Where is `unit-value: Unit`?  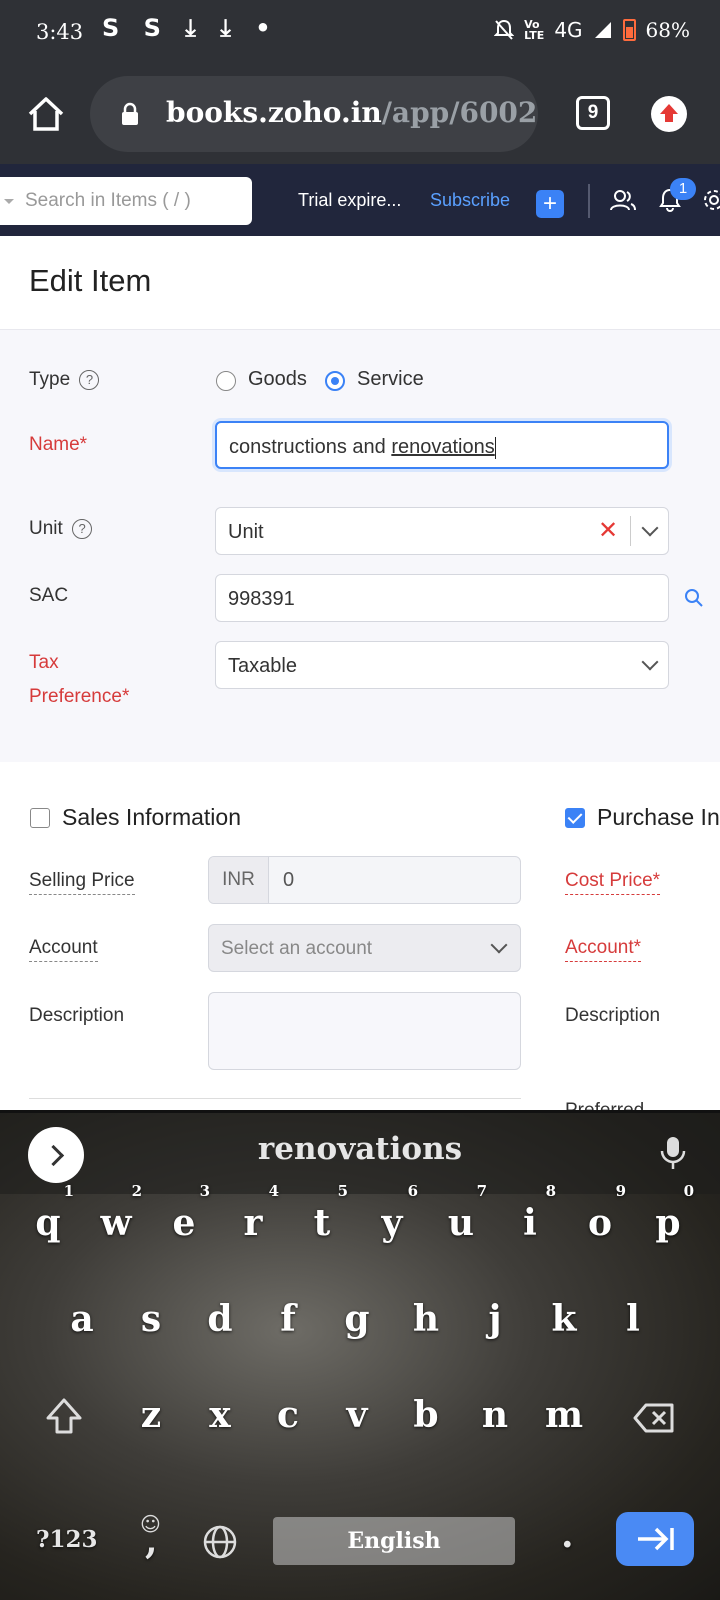 unit-value: Unit is located at coordinates (246, 532).